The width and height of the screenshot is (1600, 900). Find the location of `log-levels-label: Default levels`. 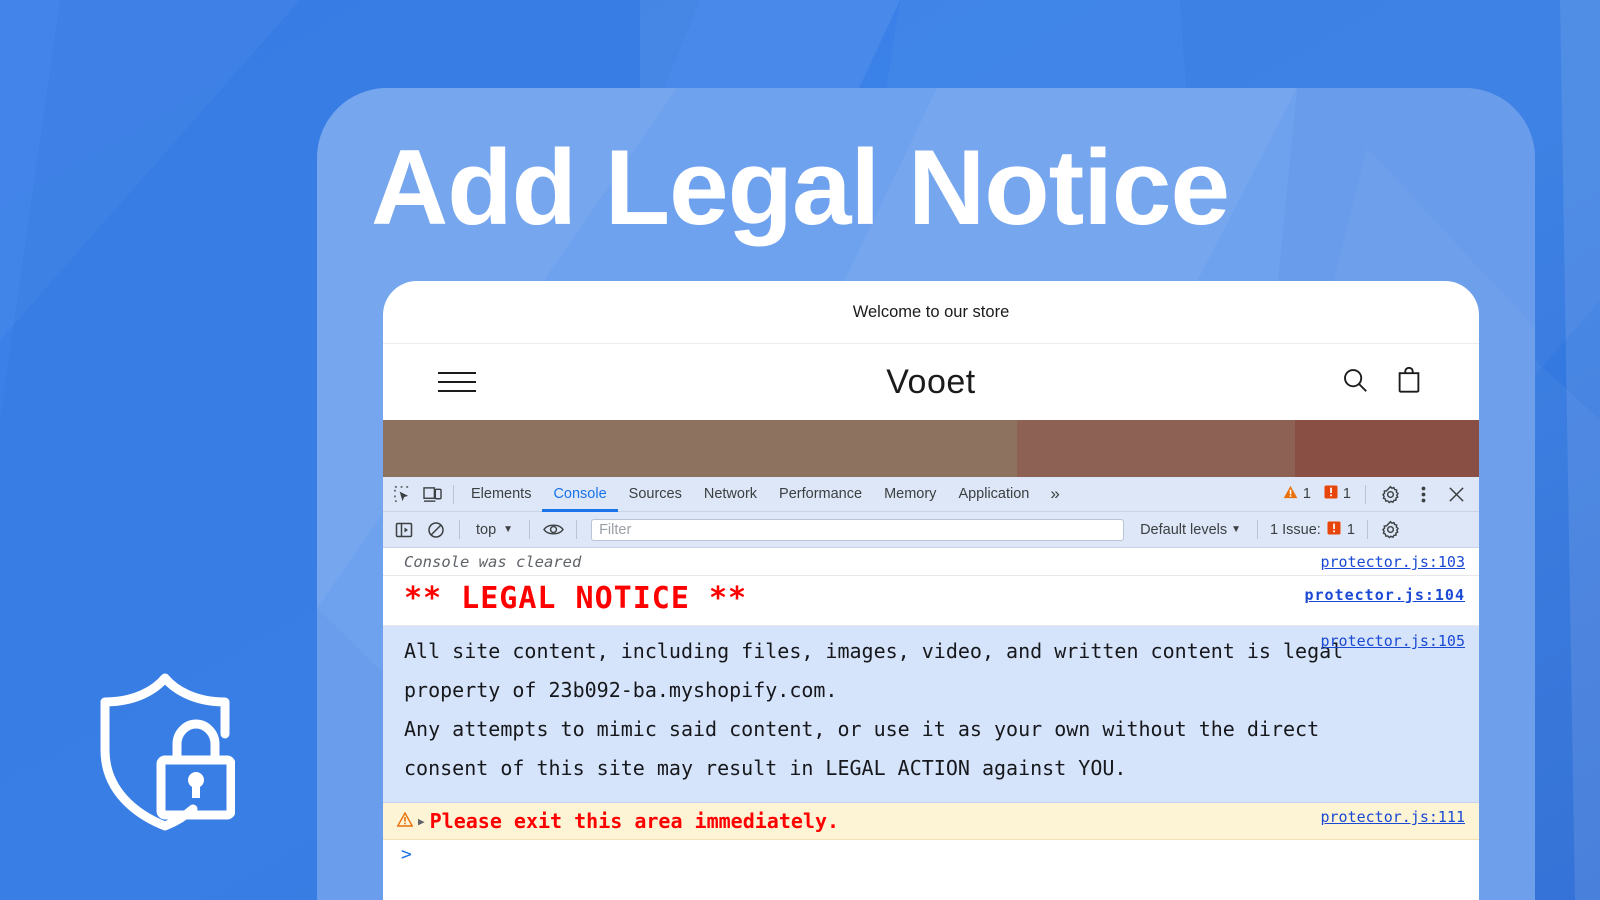

log-levels-label: Default levels is located at coordinates (1184, 529).